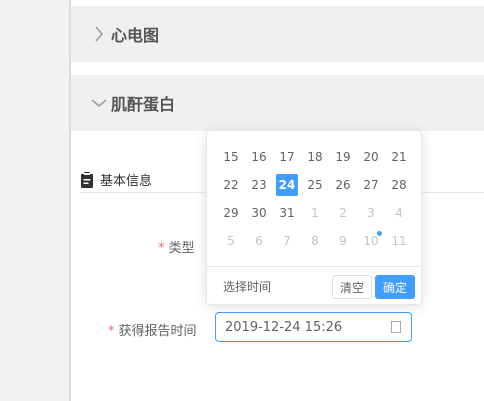 This screenshot has height=401, width=484. What do you see at coordinates (99, 103) in the screenshot?
I see `chevron-down-icon` at bounding box center [99, 103].